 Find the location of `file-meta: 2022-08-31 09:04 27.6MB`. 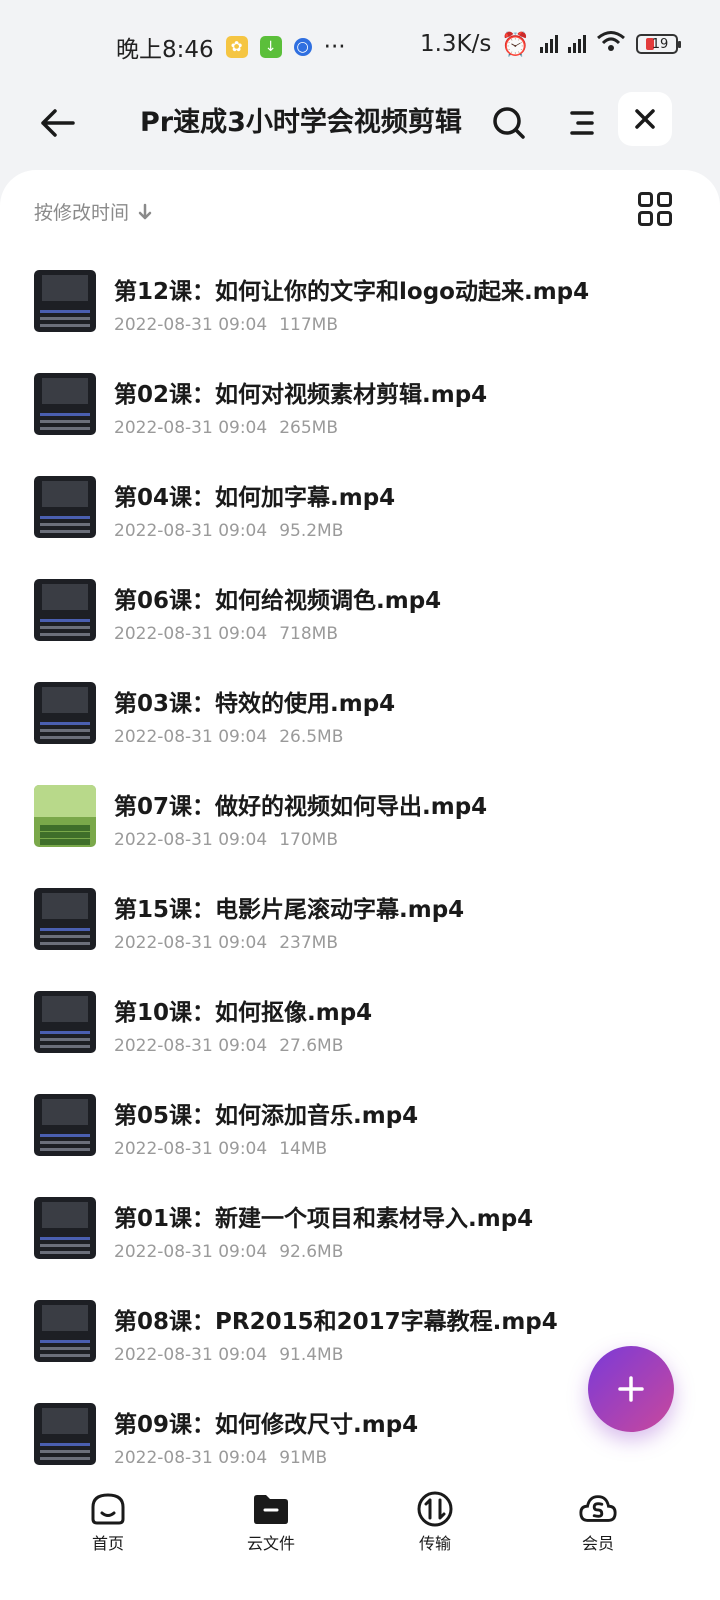

file-meta: 2022-08-31 09:04 27.6MB is located at coordinates (228, 1046).